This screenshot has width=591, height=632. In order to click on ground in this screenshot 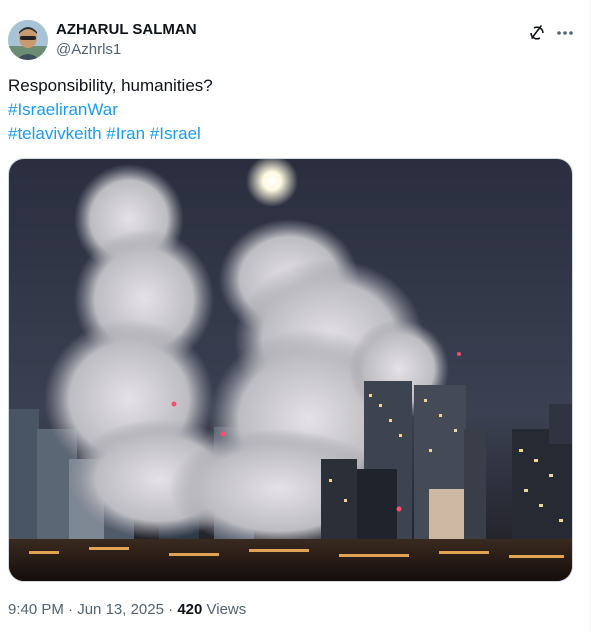, I will do `click(290, 560)`.